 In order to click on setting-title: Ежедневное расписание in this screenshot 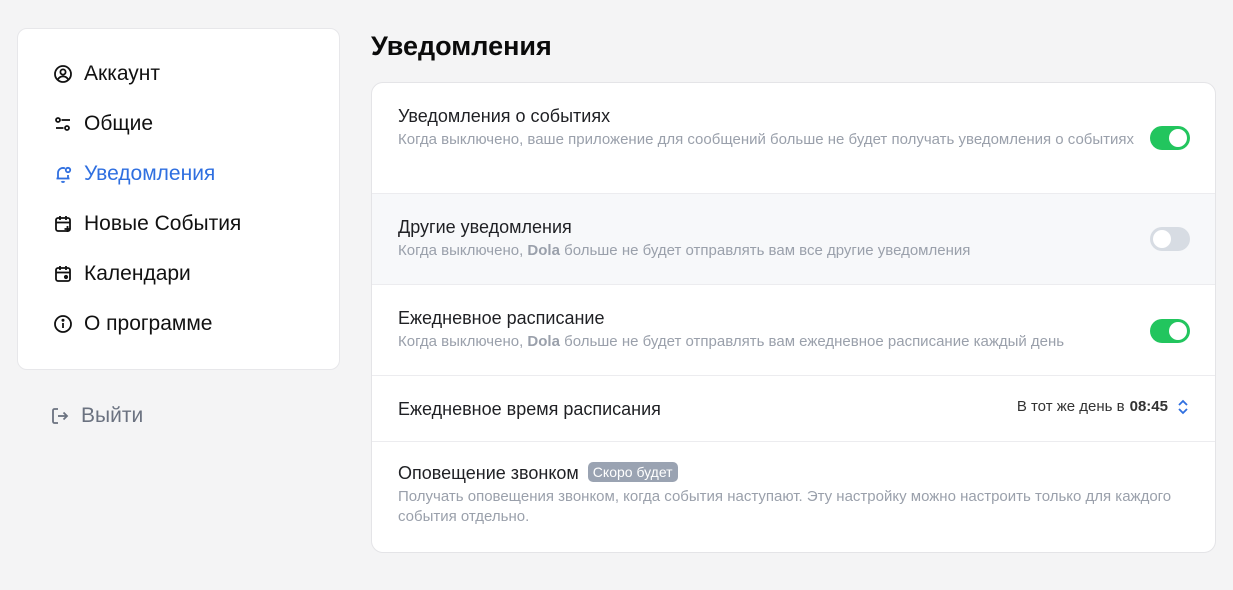, I will do `click(501, 318)`.